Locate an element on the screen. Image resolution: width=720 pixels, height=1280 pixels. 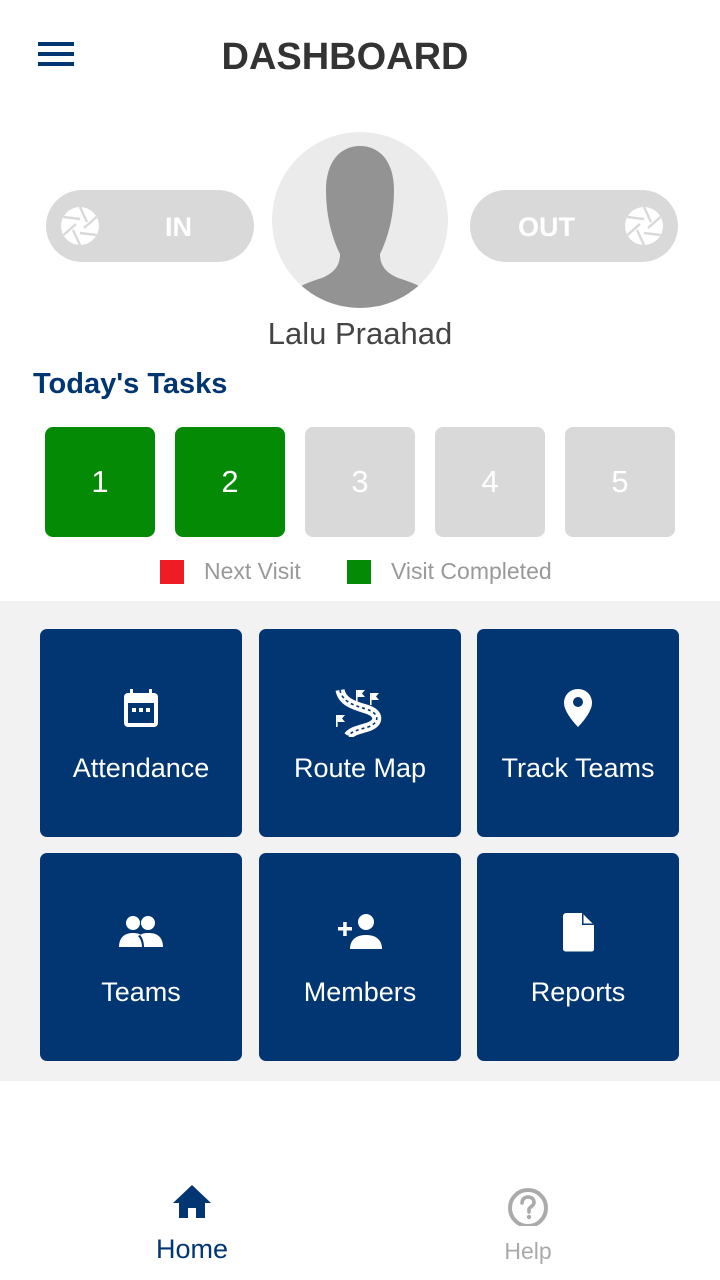
group-icon is located at coordinates (141, 931).